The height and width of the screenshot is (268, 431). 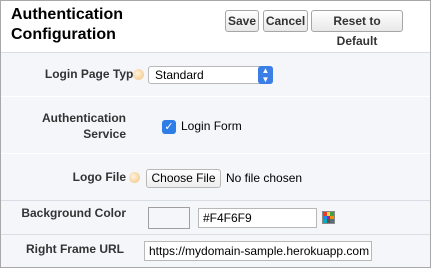 I want to click on cancel-button: Cancel, so click(x=285, y=21).